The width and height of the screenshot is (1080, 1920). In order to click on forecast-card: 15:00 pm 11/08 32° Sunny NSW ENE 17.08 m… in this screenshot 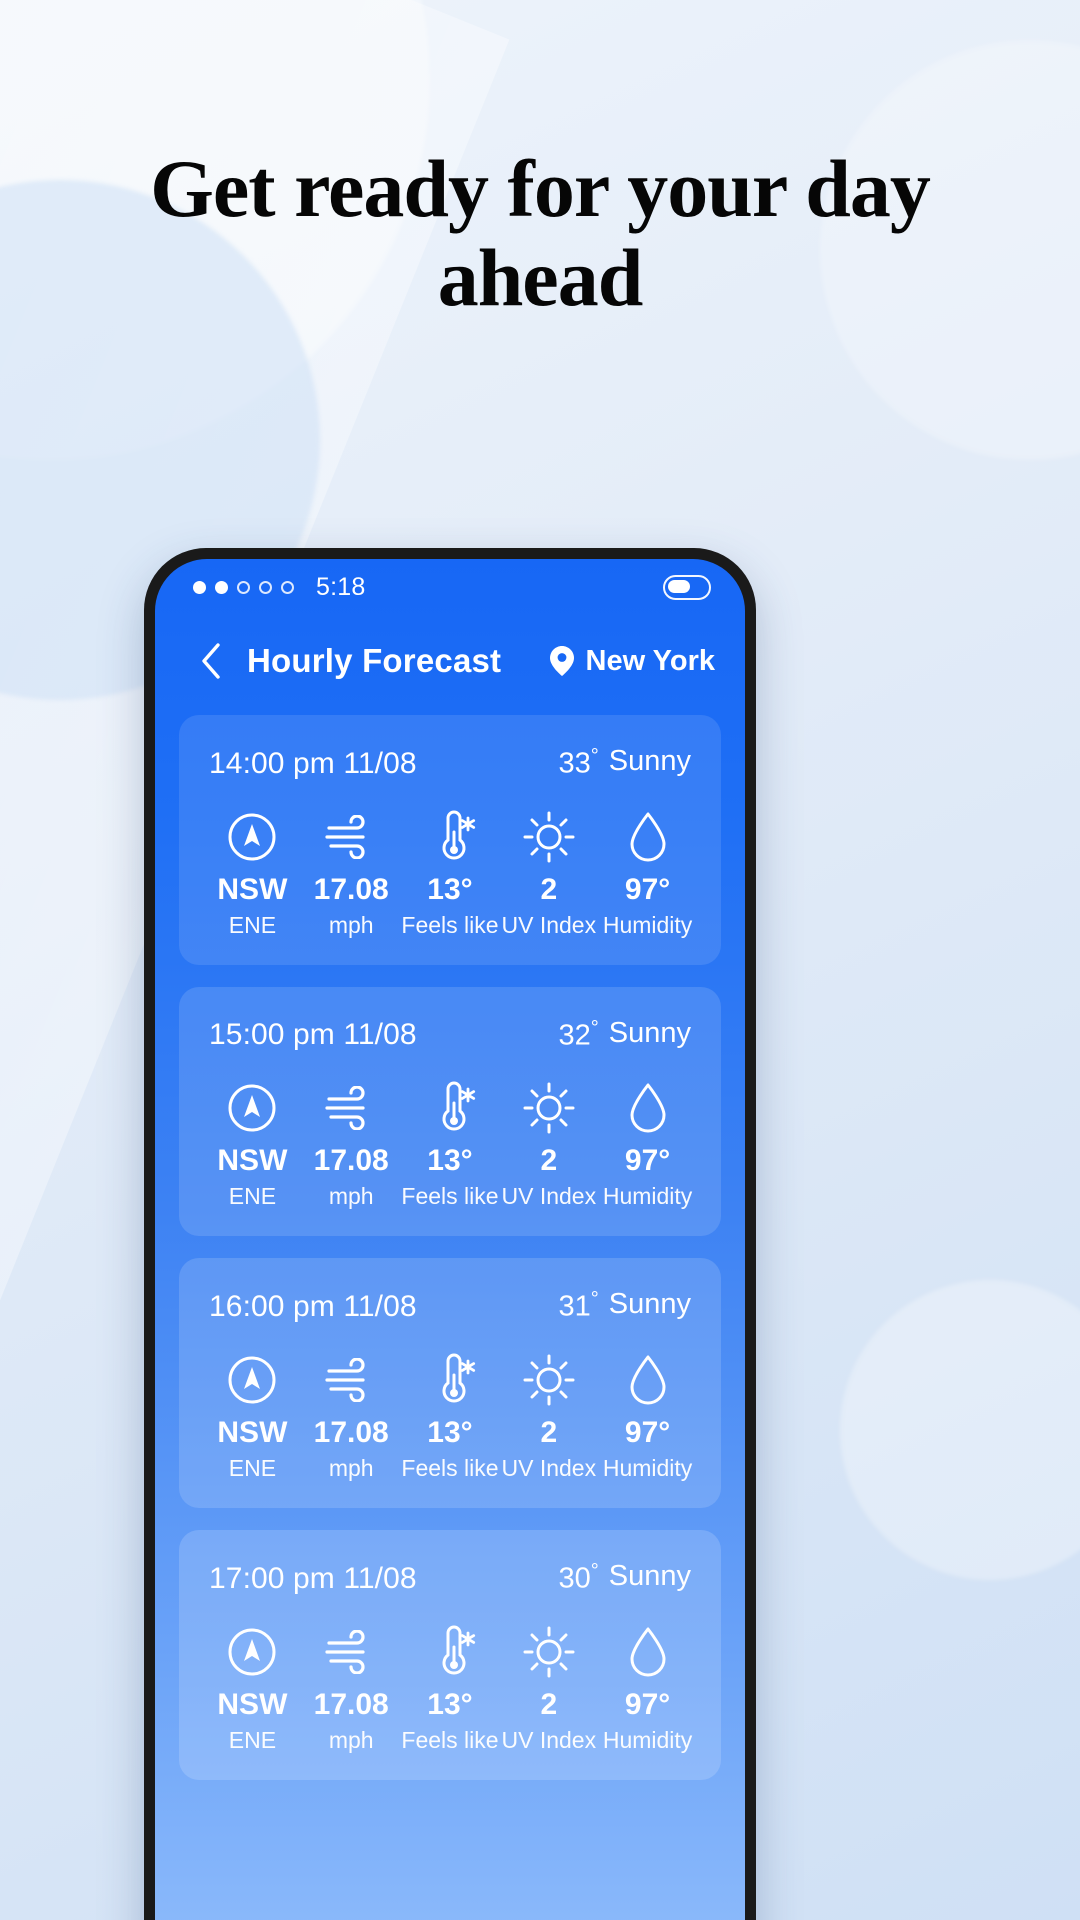, I will do `click(450, 1111)`.